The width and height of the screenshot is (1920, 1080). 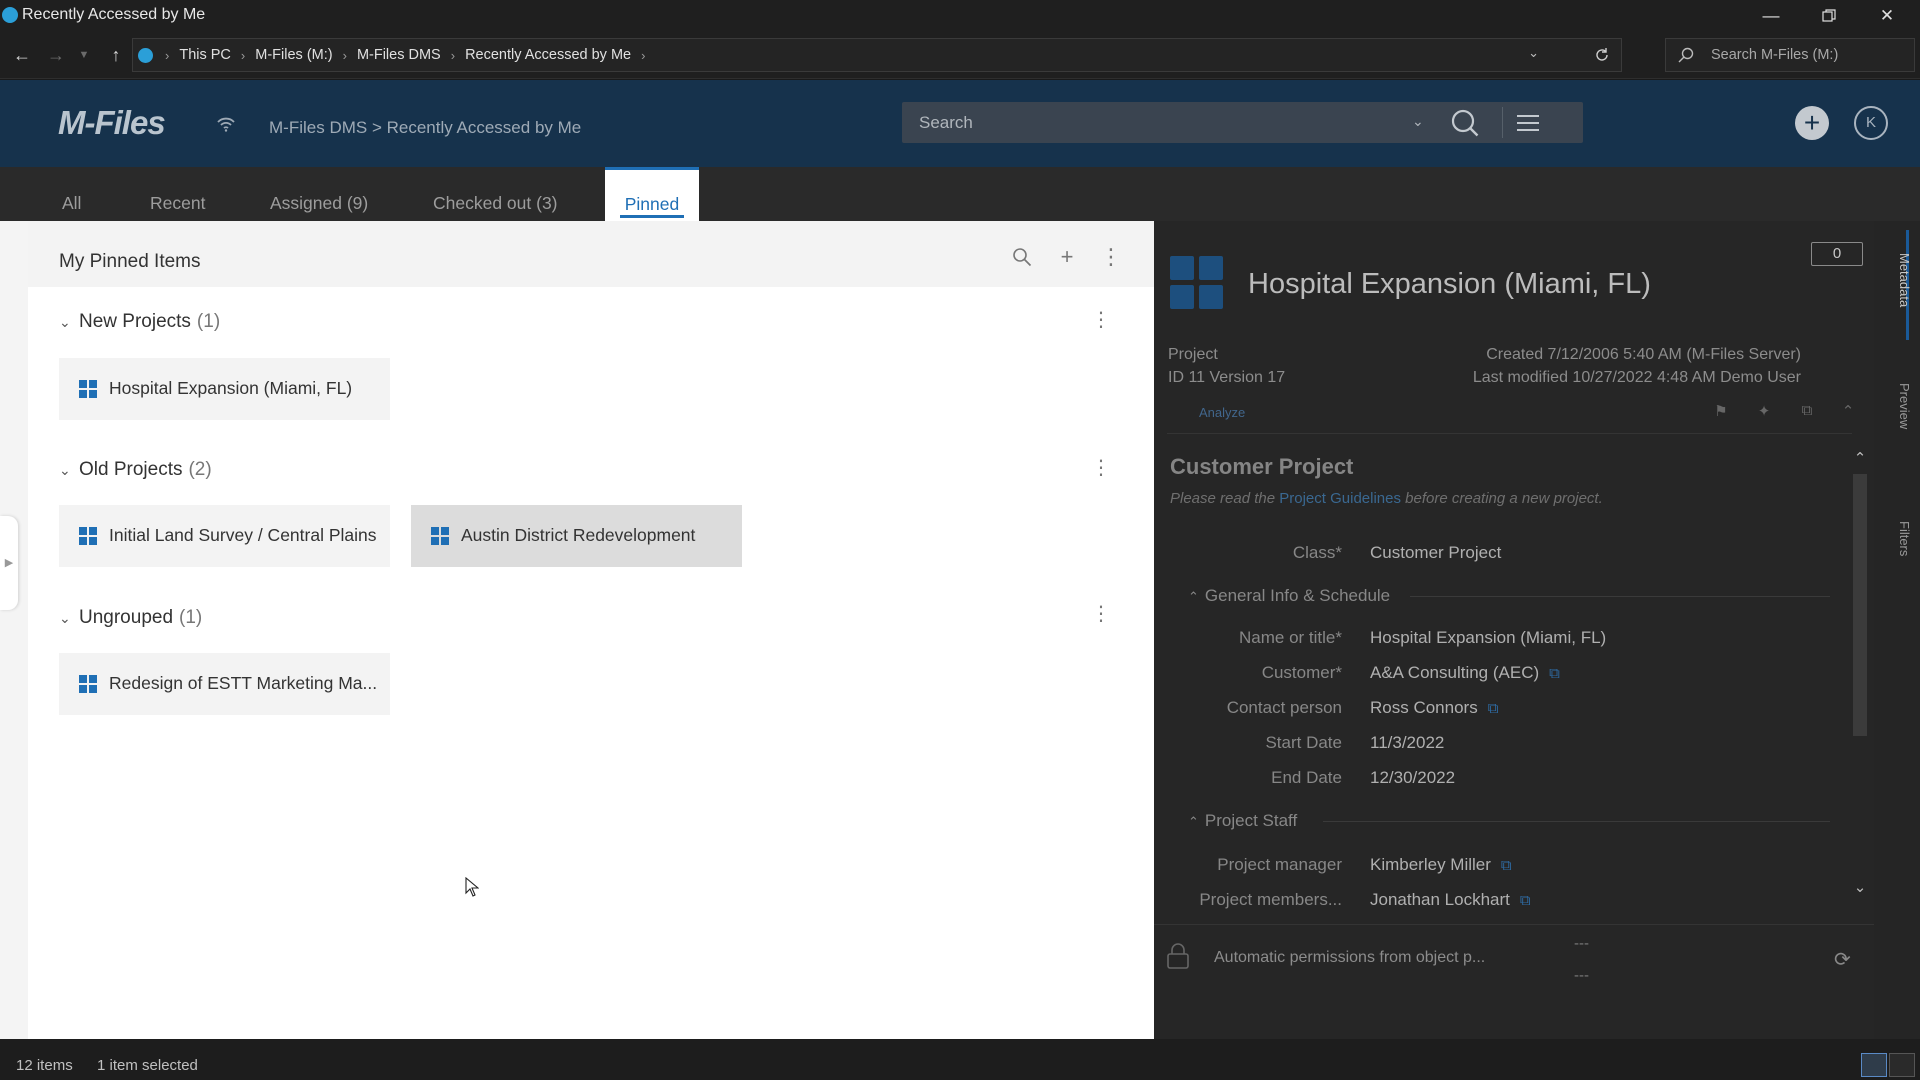 I want to click on explorer-search-box, so click(x=1790, y=55).